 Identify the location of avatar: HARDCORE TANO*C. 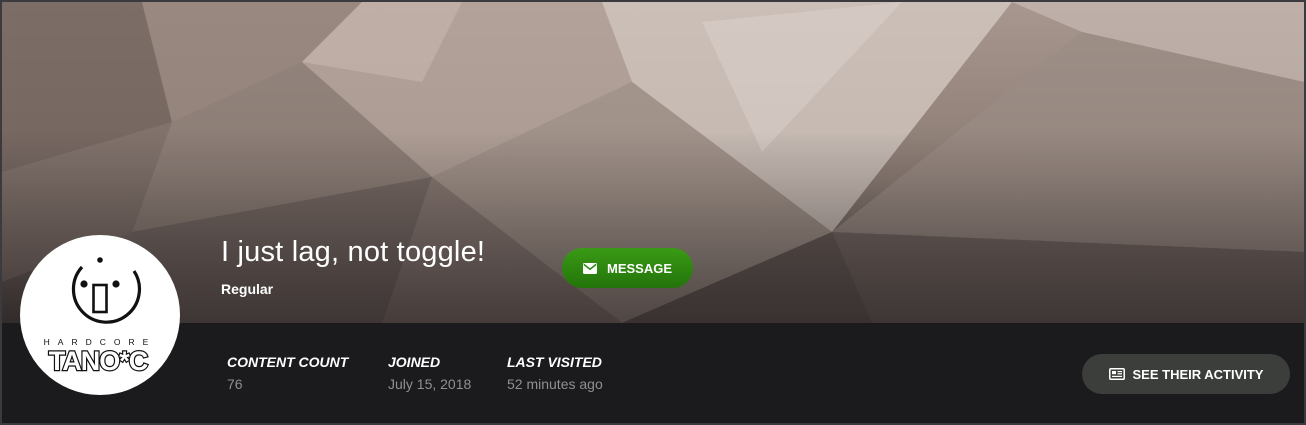
(100, 315).